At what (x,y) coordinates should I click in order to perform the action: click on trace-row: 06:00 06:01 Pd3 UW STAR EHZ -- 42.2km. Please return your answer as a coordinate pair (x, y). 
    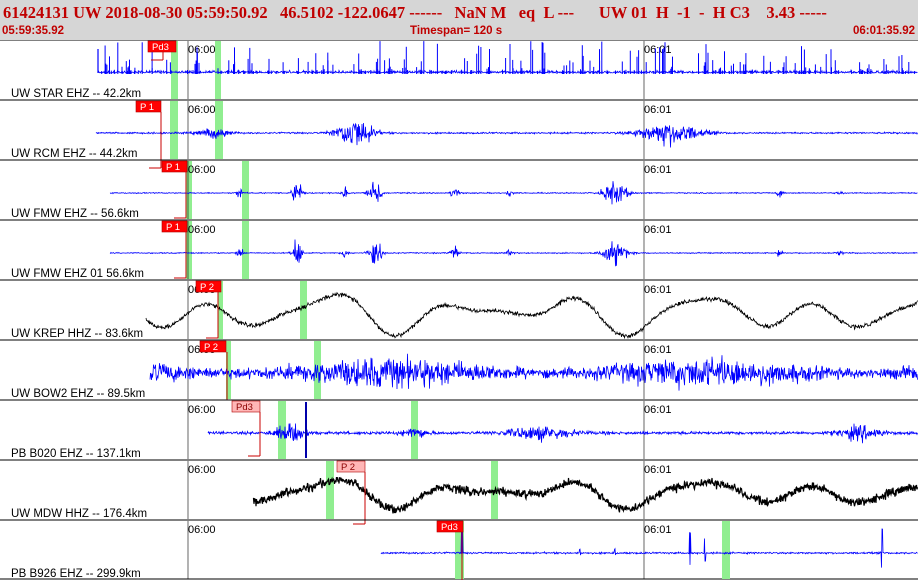
    Looking at the image, I should click on (459, 70).